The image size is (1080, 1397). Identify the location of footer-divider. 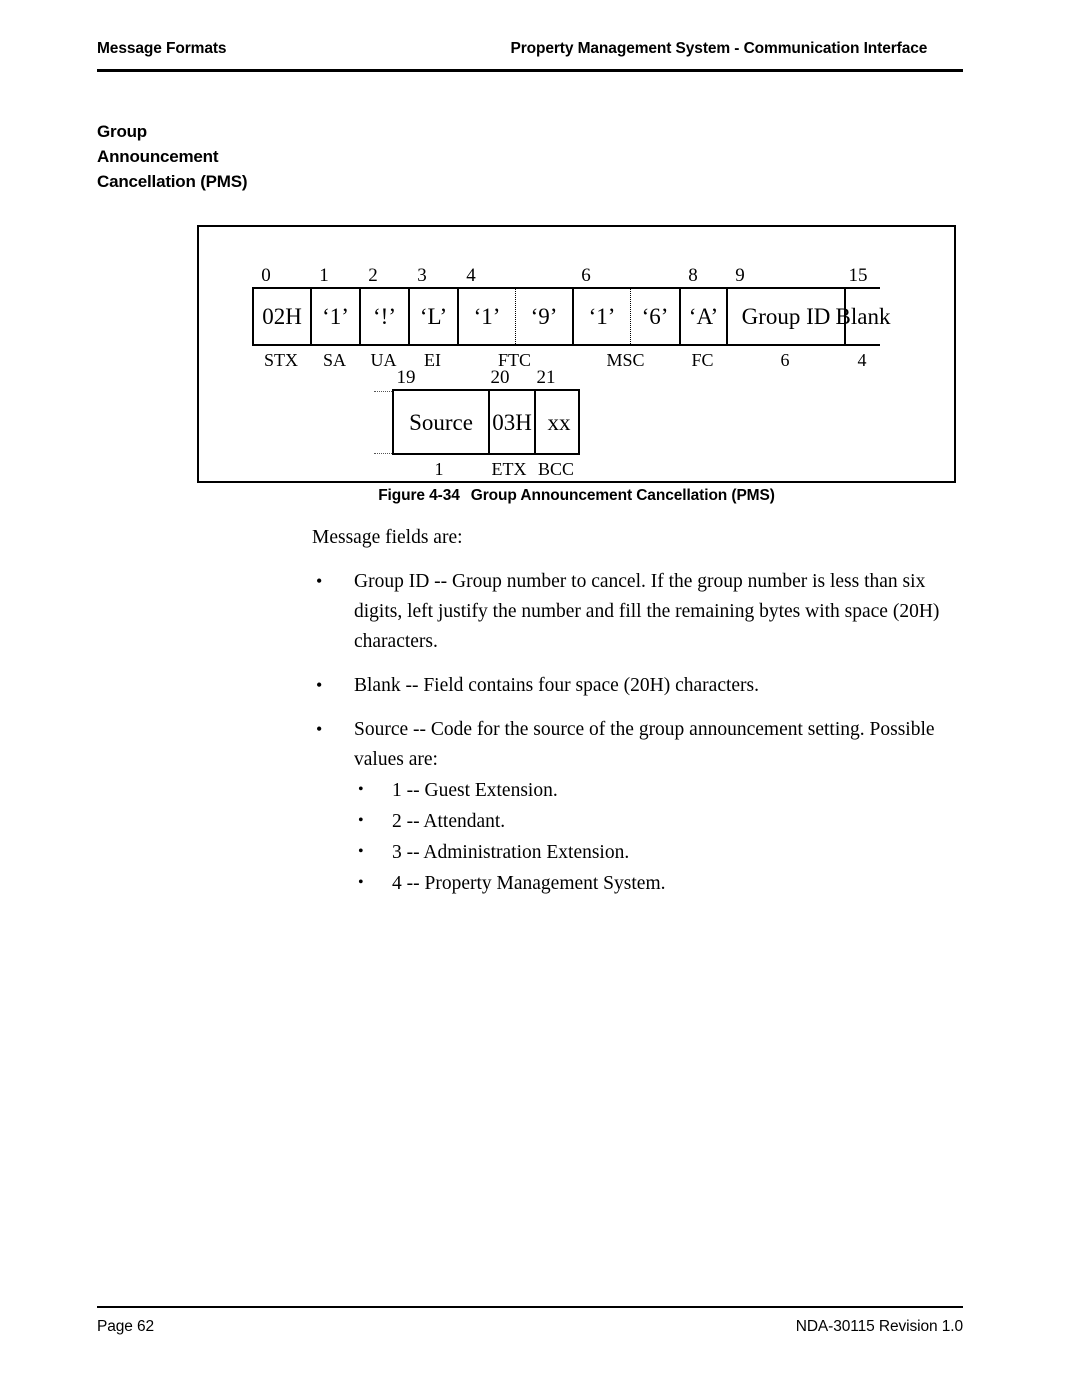
(530, 1307).